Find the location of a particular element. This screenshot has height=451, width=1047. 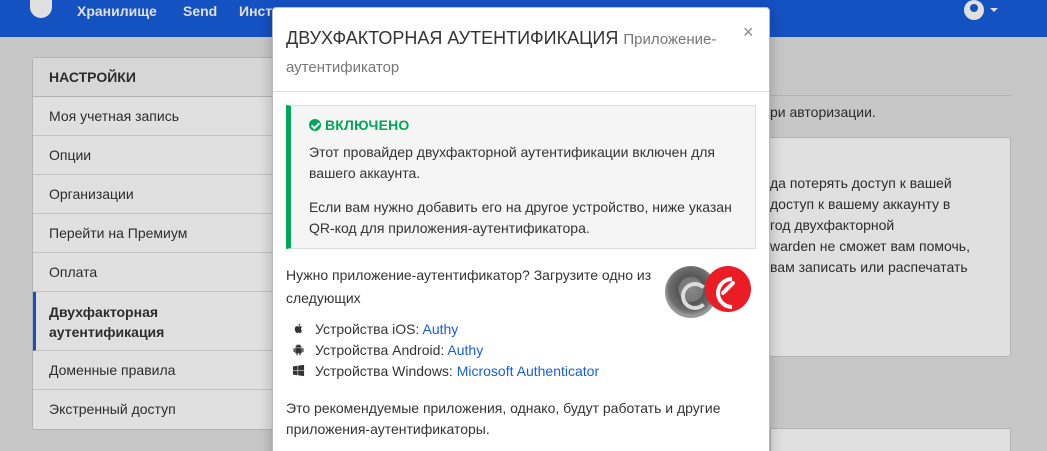

list-item: Устройства iOS: Authy is located at coordinates (492, 329).